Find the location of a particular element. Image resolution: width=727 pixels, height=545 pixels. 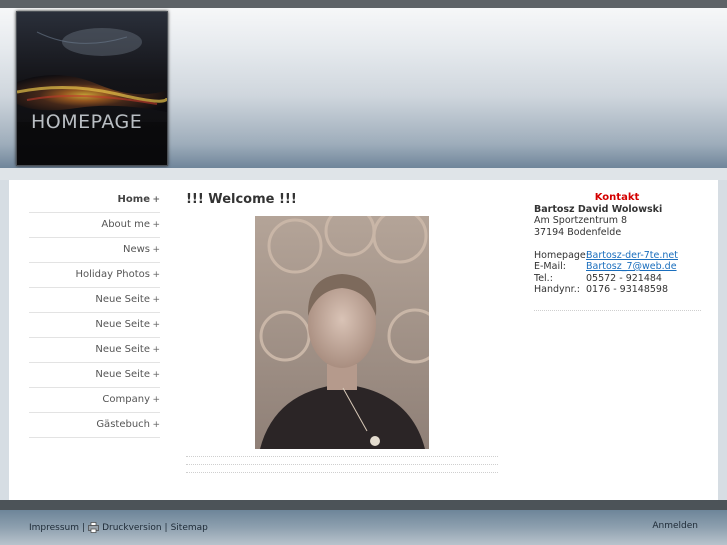

header-band is located at coordinates (363, 174).